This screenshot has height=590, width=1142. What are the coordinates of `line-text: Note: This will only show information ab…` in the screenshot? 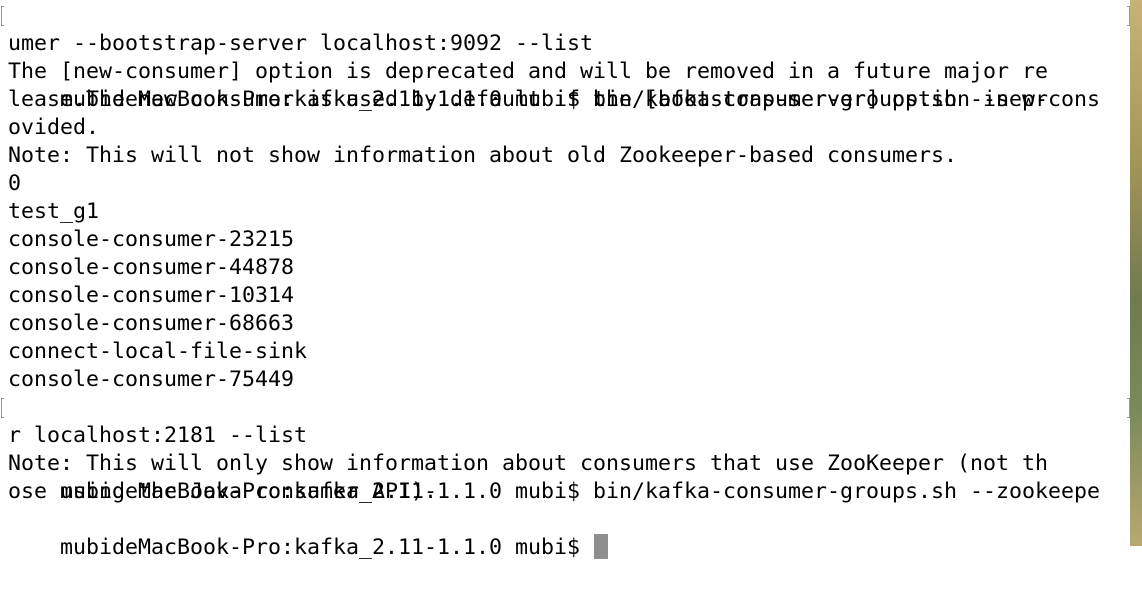 It's located at (528, 463).